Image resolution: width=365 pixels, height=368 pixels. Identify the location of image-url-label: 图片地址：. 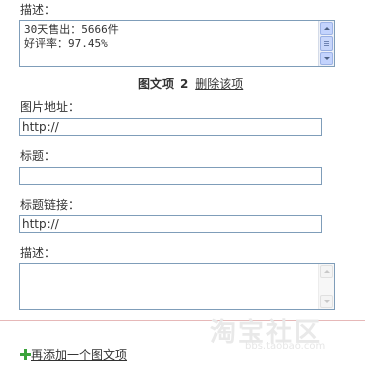
(50, 107).